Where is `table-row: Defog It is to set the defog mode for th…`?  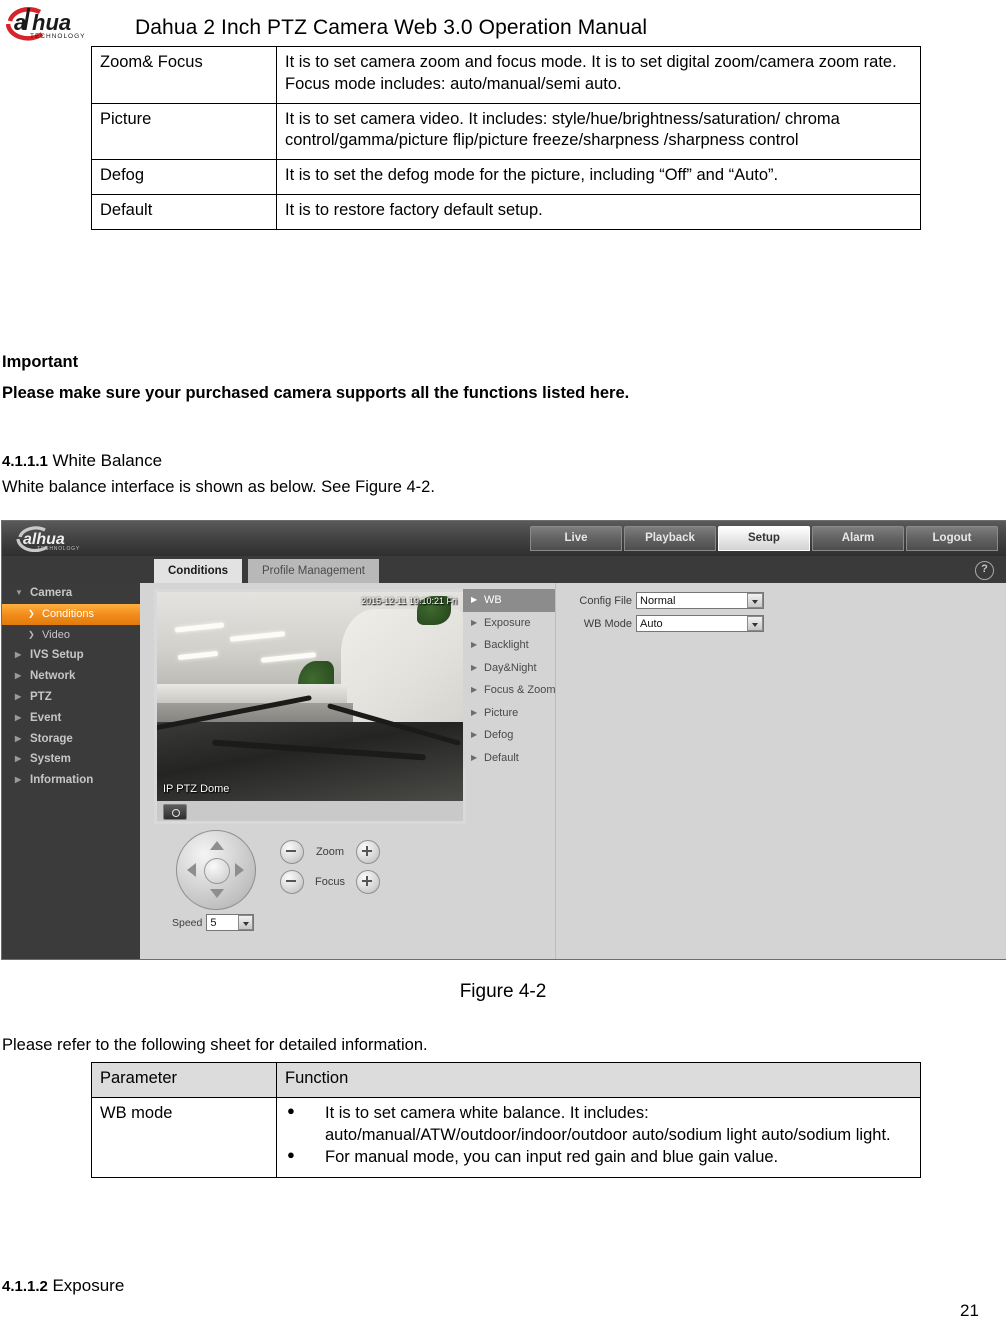
table-row: Defog It is to set the defog mode for th… is located at coordinates (506, 177).